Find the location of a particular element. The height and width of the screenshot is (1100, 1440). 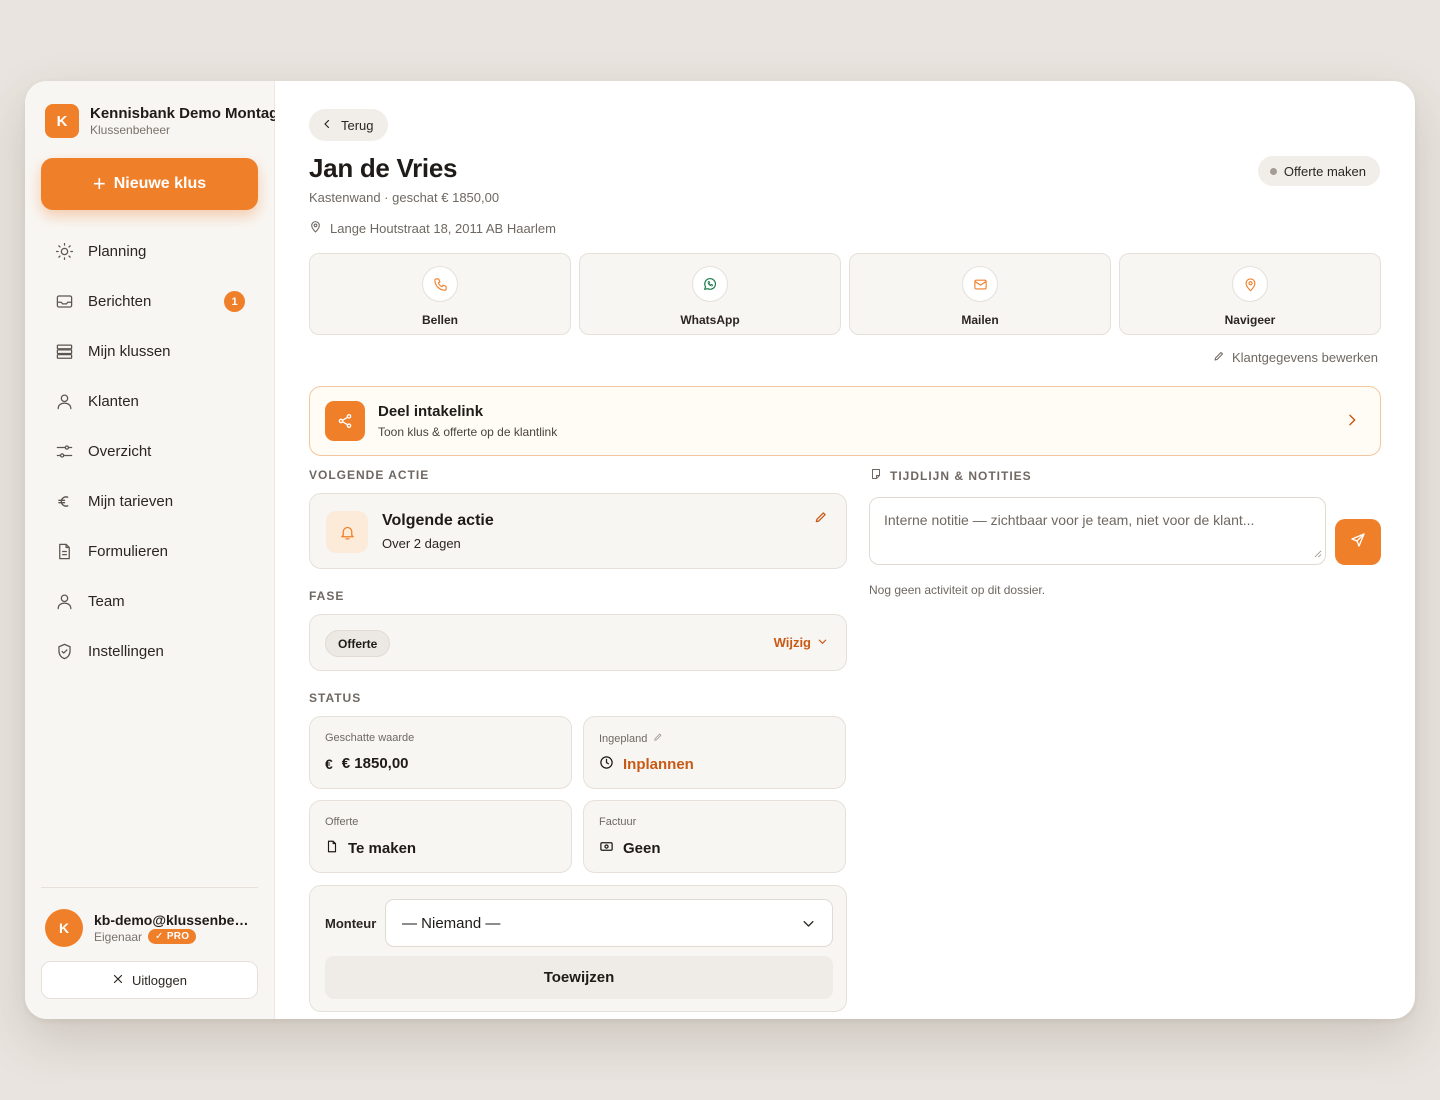

unread-badge: 1 is located at coordinates (234, 301).